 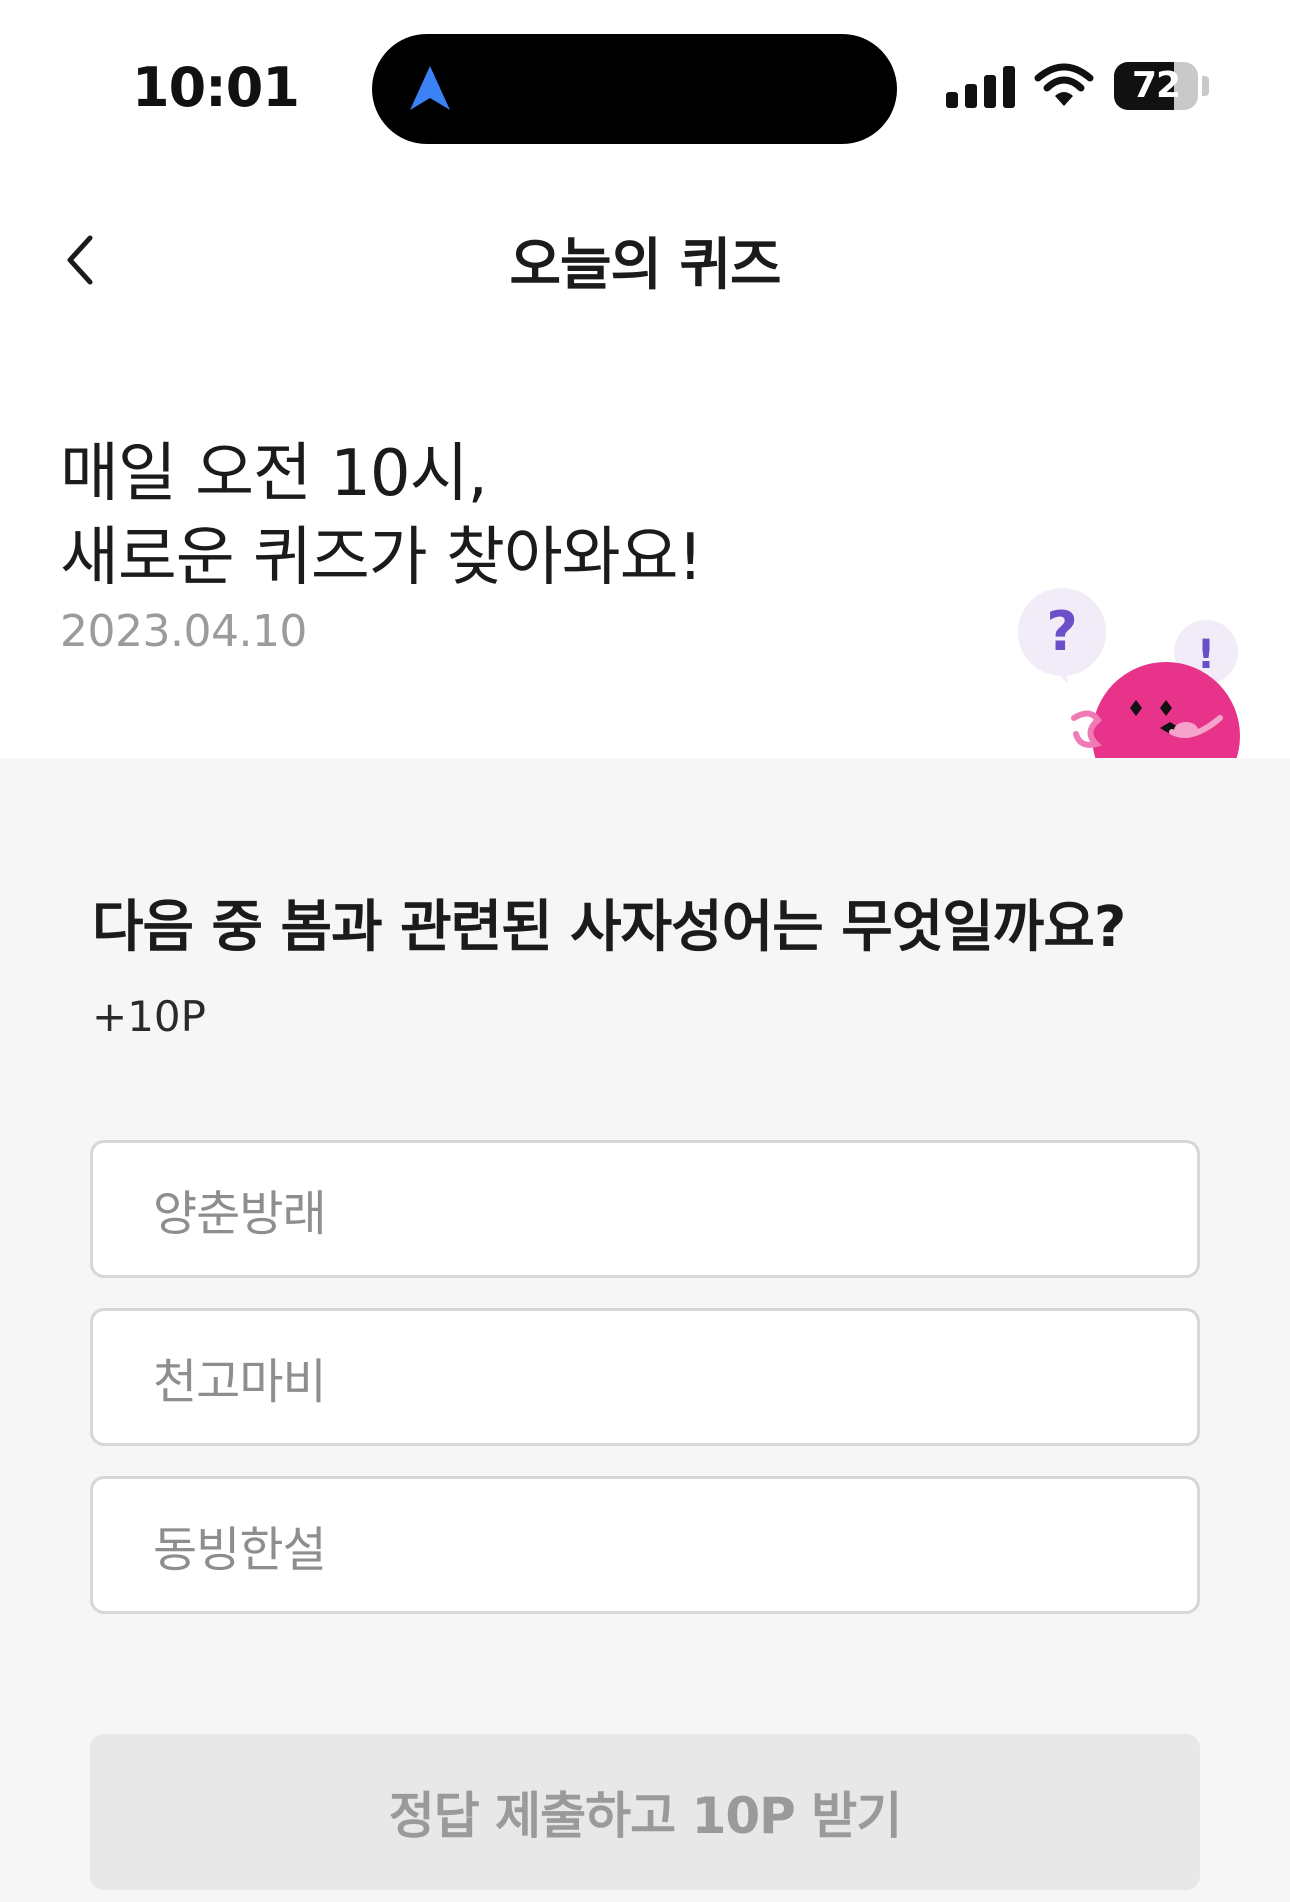 I want to click on answer-option-1: 양춘방래, so click(x=645, y=1209).